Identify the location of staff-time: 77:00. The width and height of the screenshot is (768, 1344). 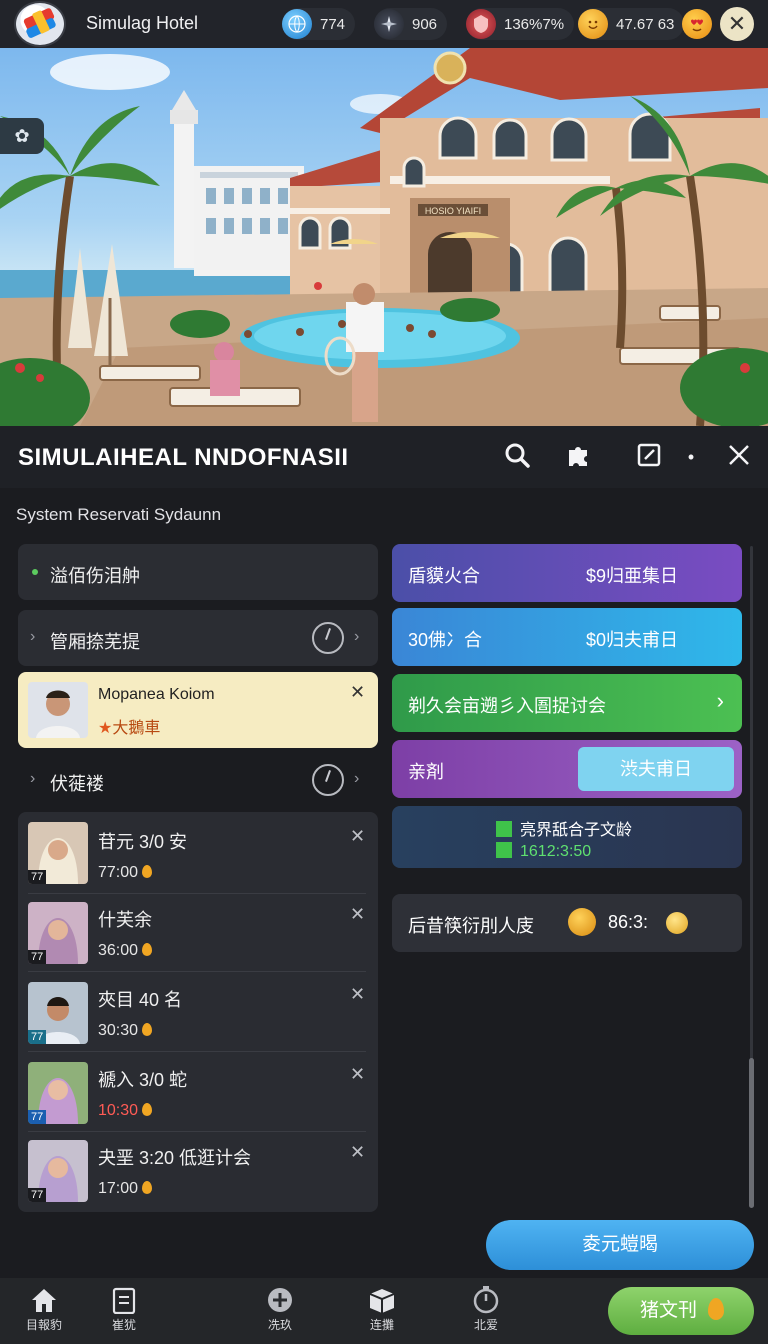
(125, 873).